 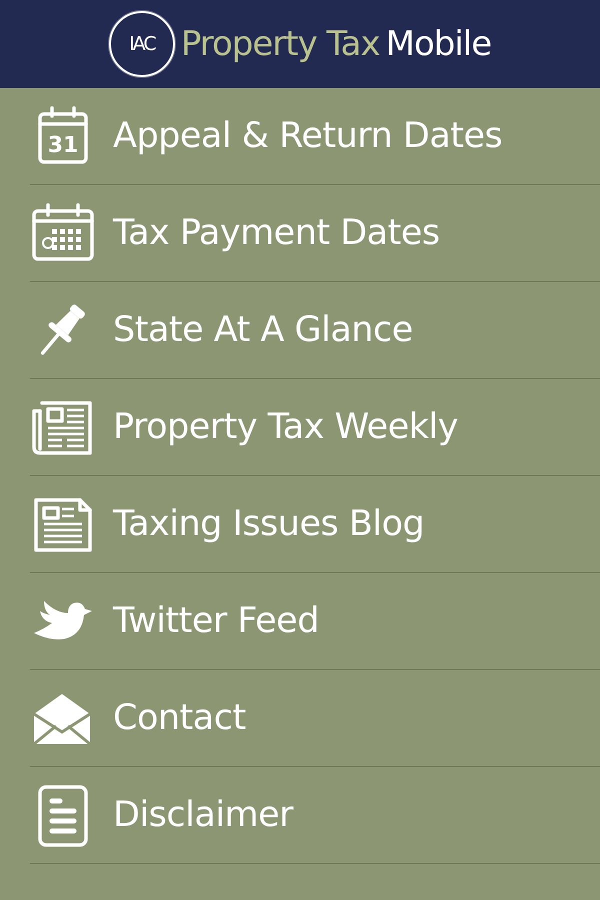 I want to click on menu-item: Tax Payment Dates, so click(x=315, y=233).